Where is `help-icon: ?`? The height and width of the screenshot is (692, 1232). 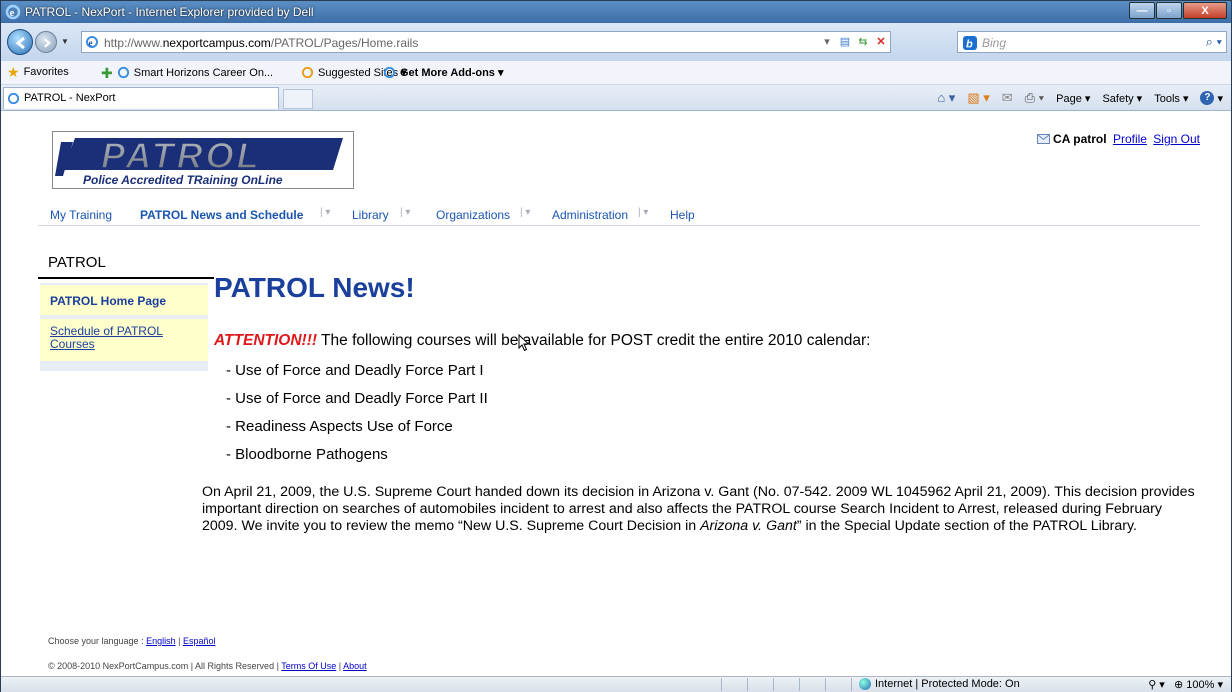
help-icon: ? is located at coordinates (1207, 98).